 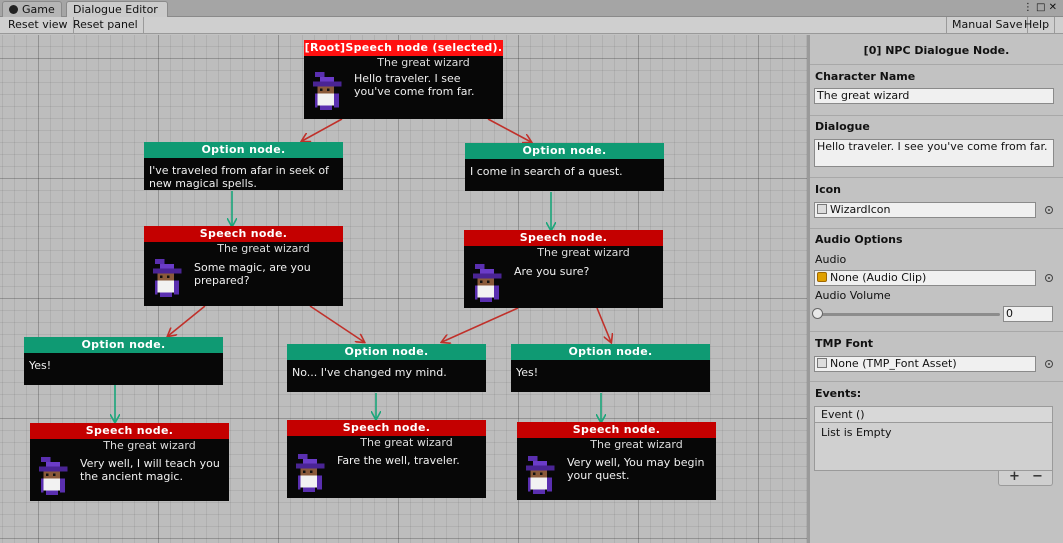 I want to click on event-list: List is Empty, so click(x=933, y=447).